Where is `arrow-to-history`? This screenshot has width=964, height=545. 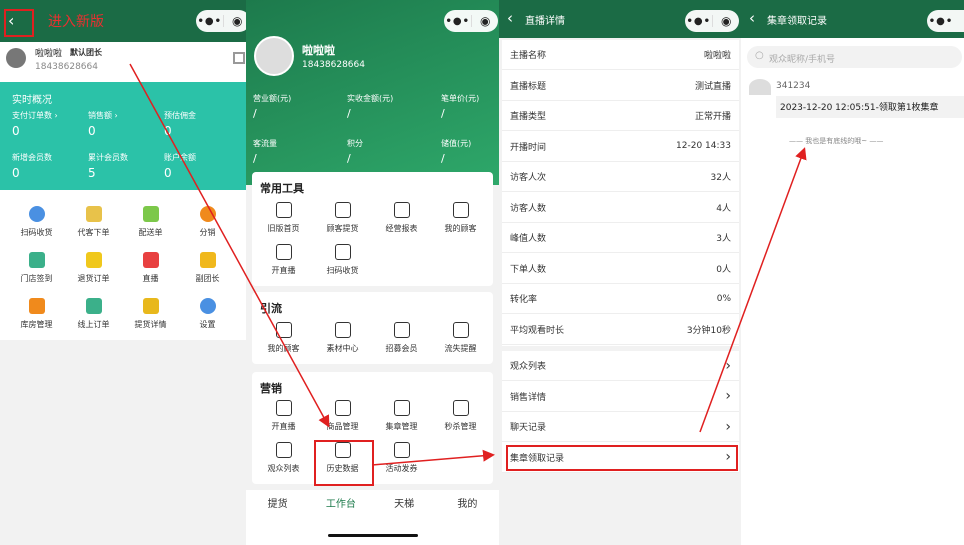 arrow-to-history is located at coordinates (229, 245).